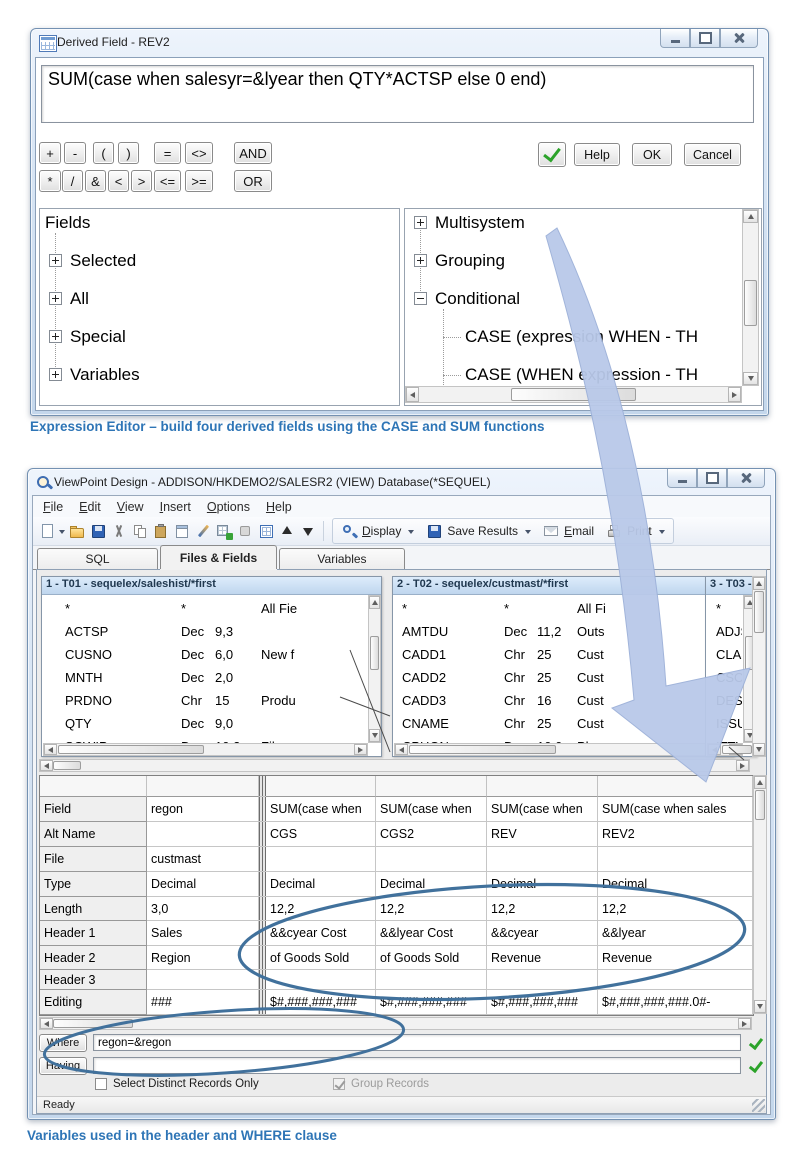 Image resolution: width=791 pixels, height=1166 pixels. What do you see at coordinates (205, 656) in the screenshot?
I see `field-row: CUSNO Dec 6,0 New f` at bounding box center [205, 656].